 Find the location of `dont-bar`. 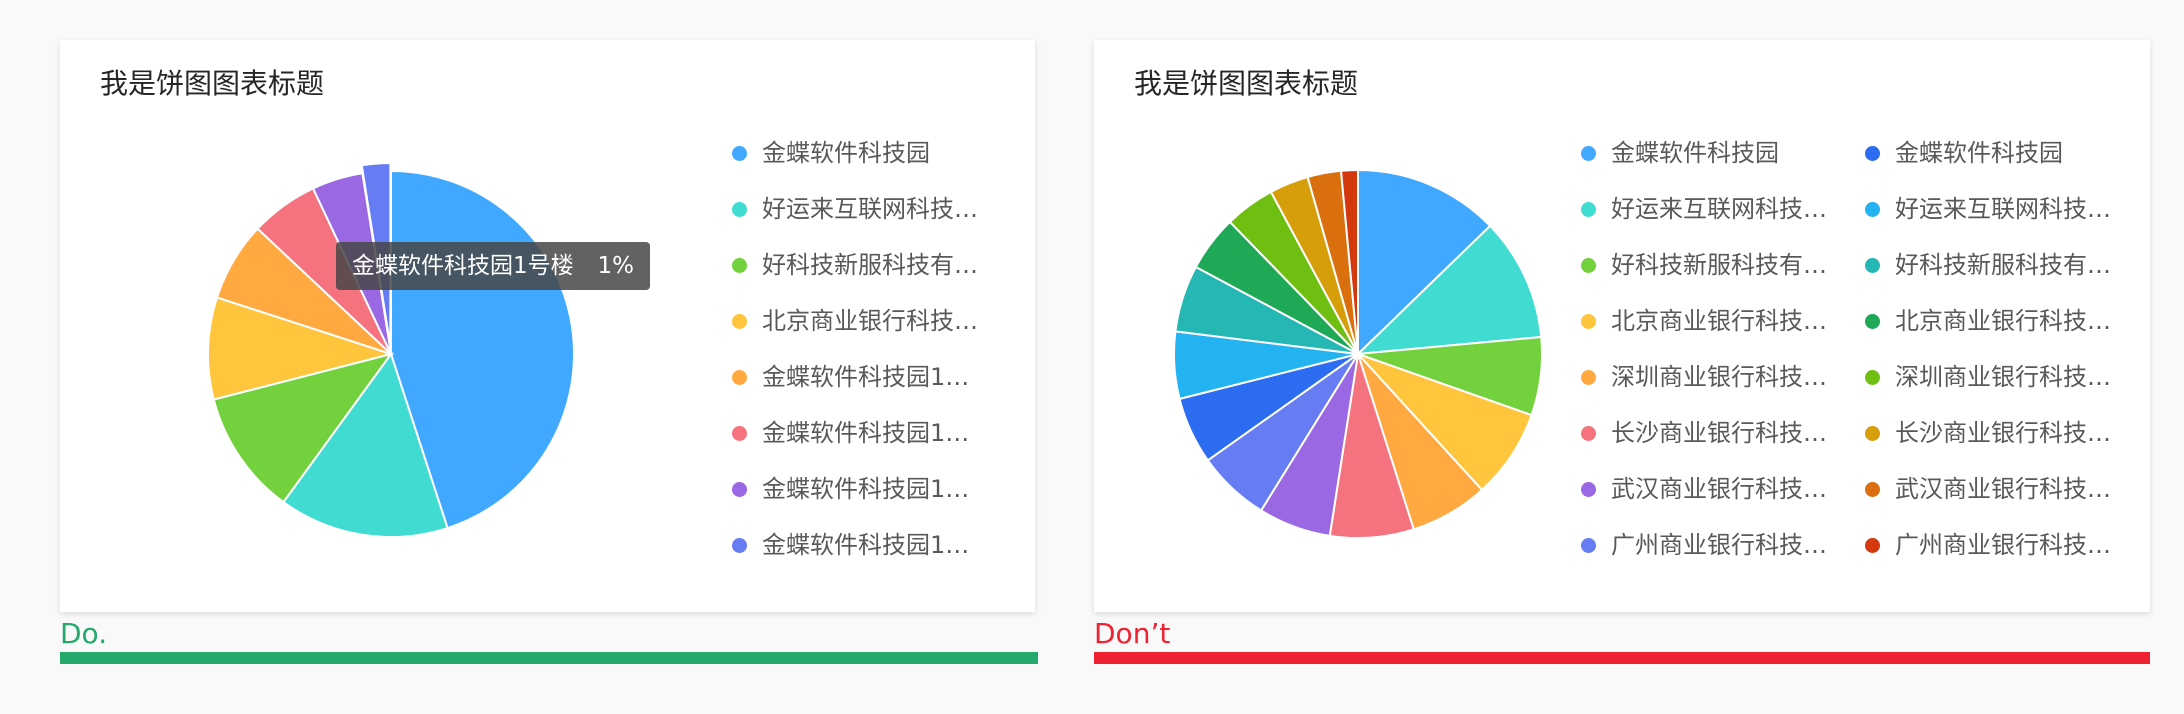

dont-bar is located at coordinates (1622, 658).